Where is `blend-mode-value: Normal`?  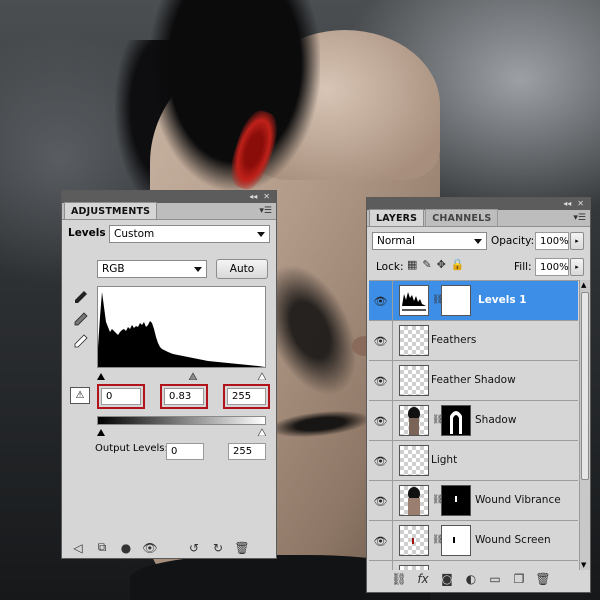 blend-mode-value: Normal is located at coordinates (396, 241).